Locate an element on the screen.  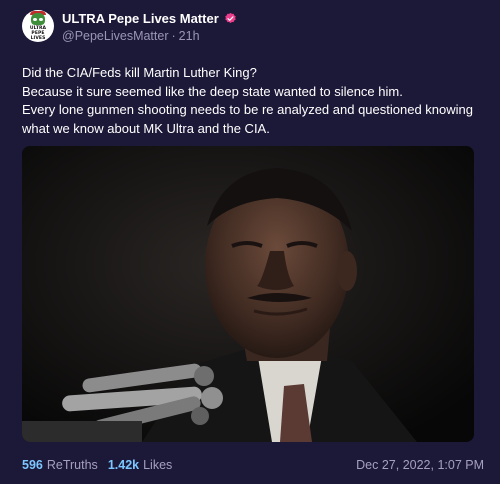
post-timestamp: Dec 27, 2022, 1:07 PM is located at coordinates (420, 465).